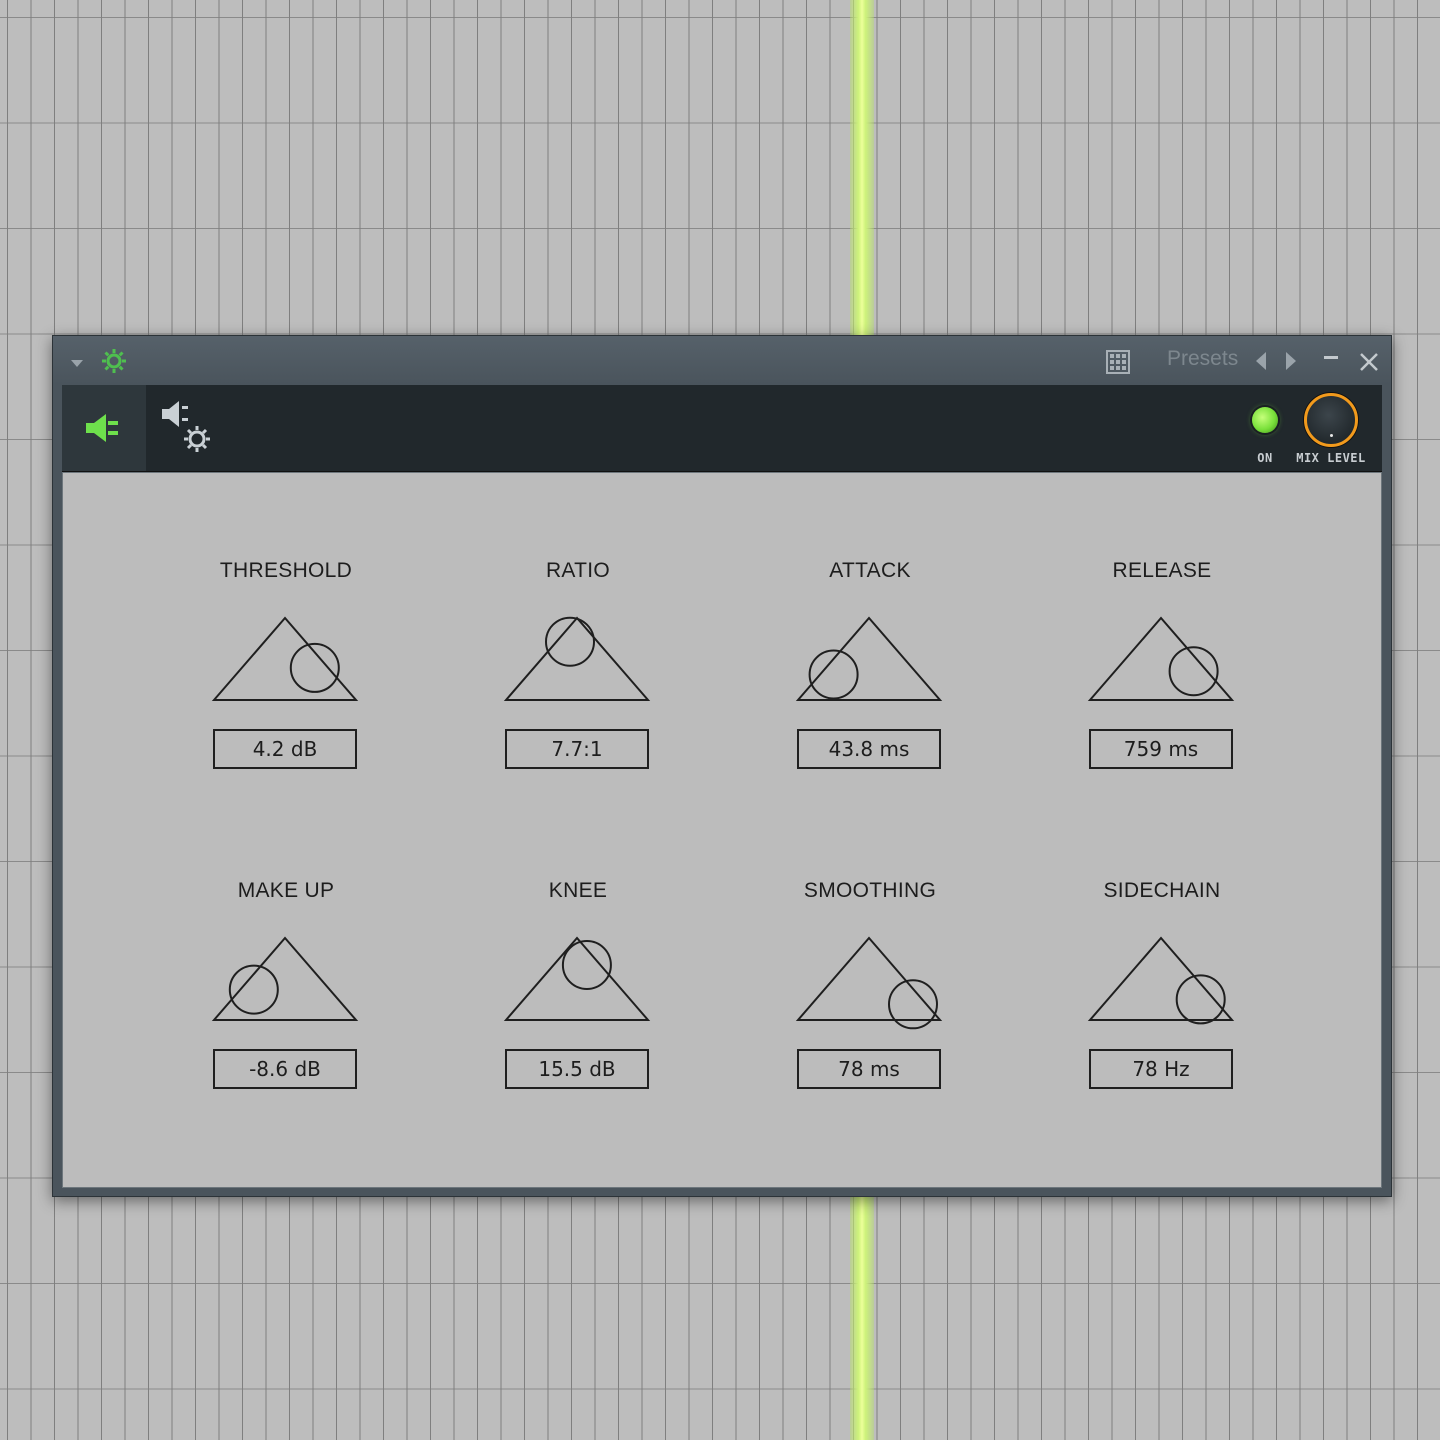 Image resolution: width=1440 pixels, height=1440 pixels. What do you see at coordinates (1265, 458) in the screenshot?
I see `on-label: ON` at bounding box center [1265, 458].